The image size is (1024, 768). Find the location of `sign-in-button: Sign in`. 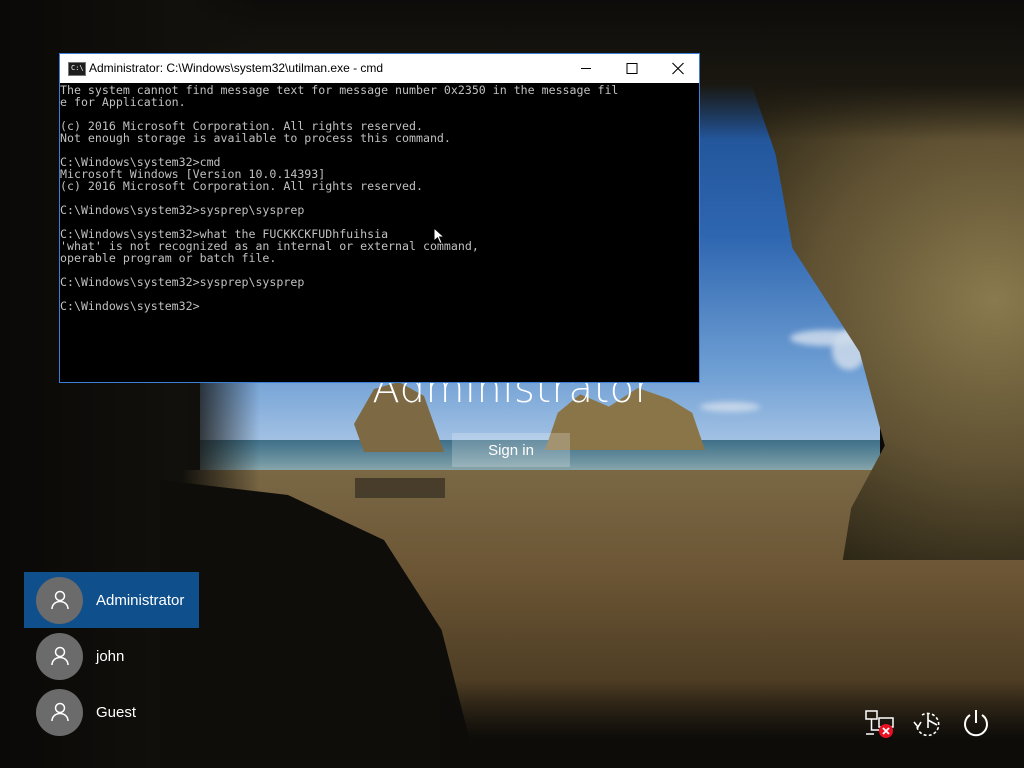

sign-in-button: Sign in is located at coordinates (511, 450).